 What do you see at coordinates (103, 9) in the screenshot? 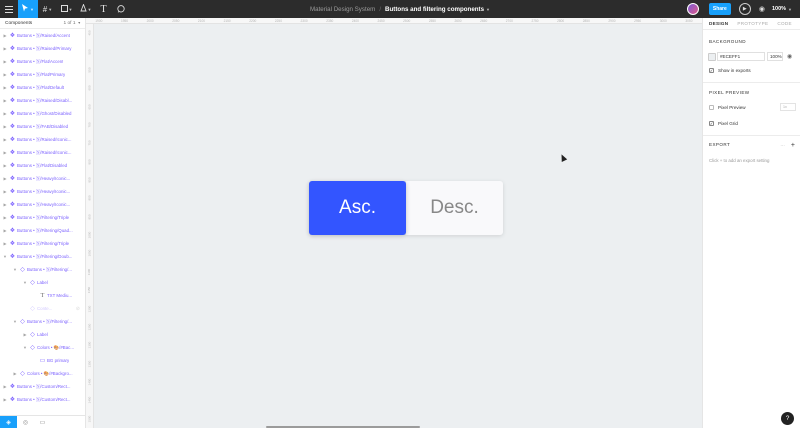
I see `text-T-icon: T` at bounding box center [103, 9].